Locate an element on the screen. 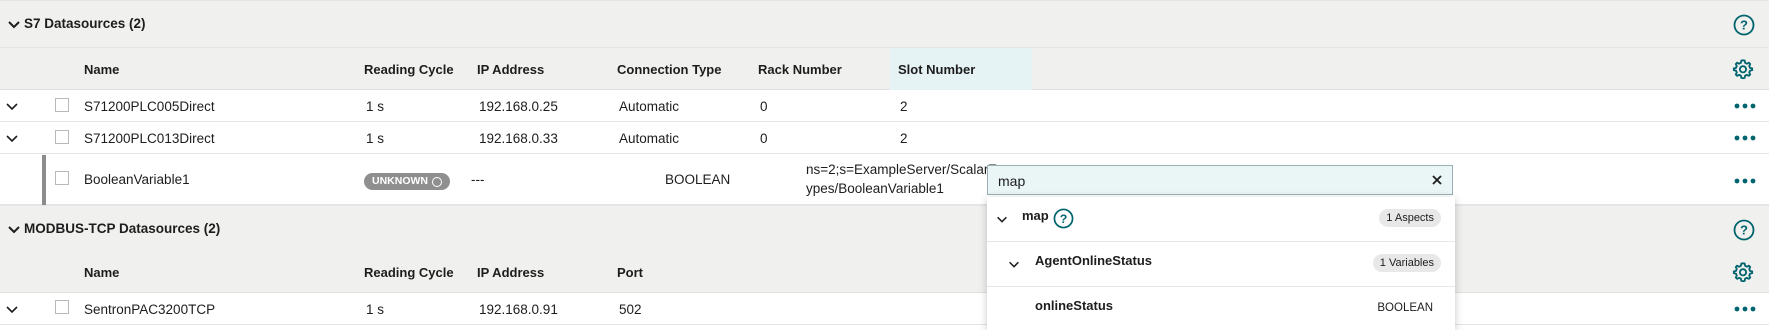 The image size is (1769, 330). result-asset-row: map ? 1 Aspects is located at coordinates (1221, 219).